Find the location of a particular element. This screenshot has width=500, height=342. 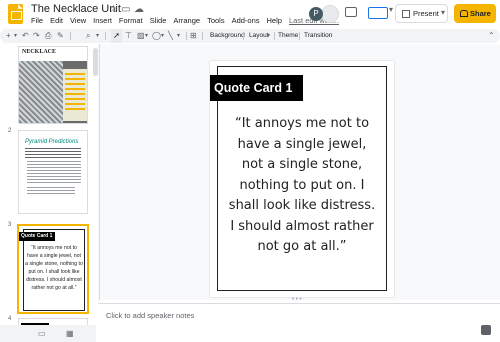

comments-icon is located at coordinates (351, 12).